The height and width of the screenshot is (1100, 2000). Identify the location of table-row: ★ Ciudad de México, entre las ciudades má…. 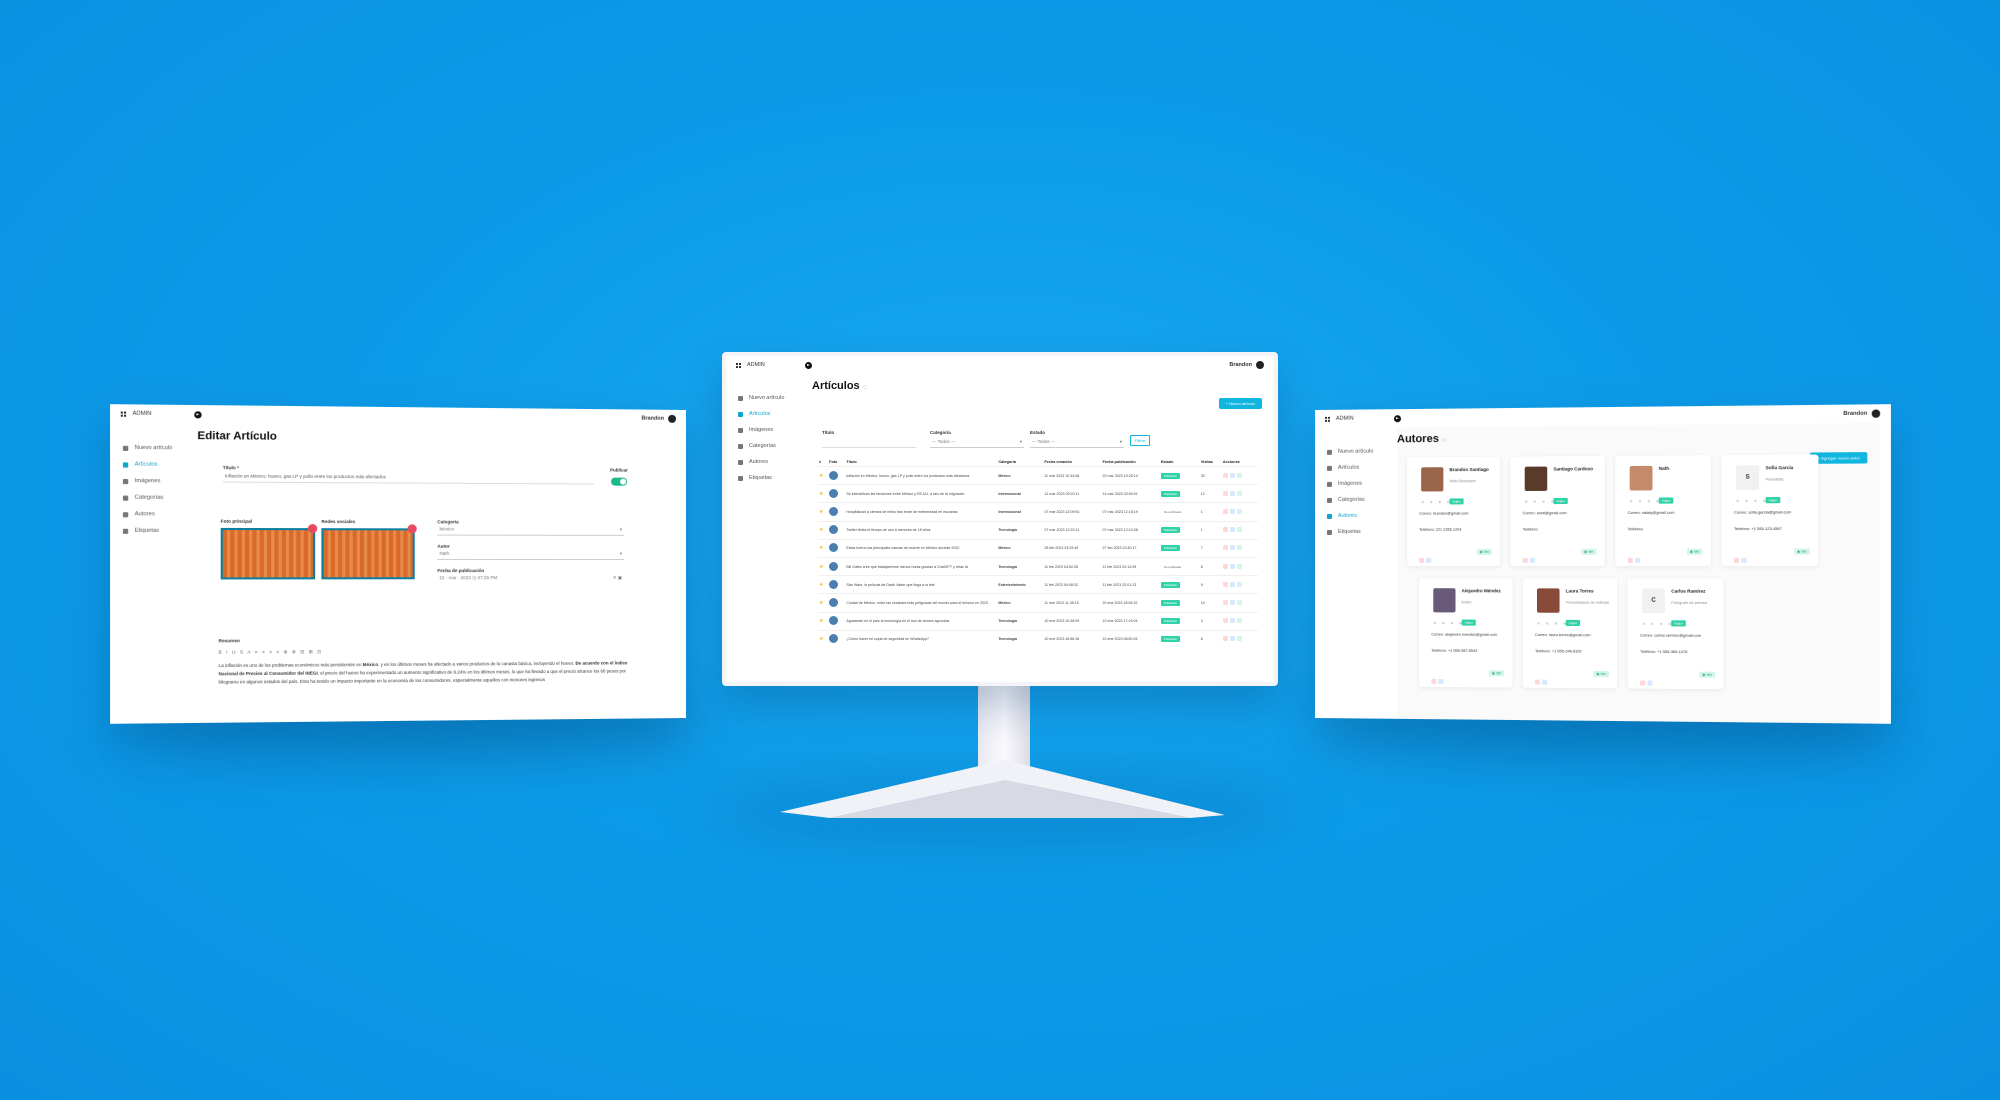
(1038, 602).